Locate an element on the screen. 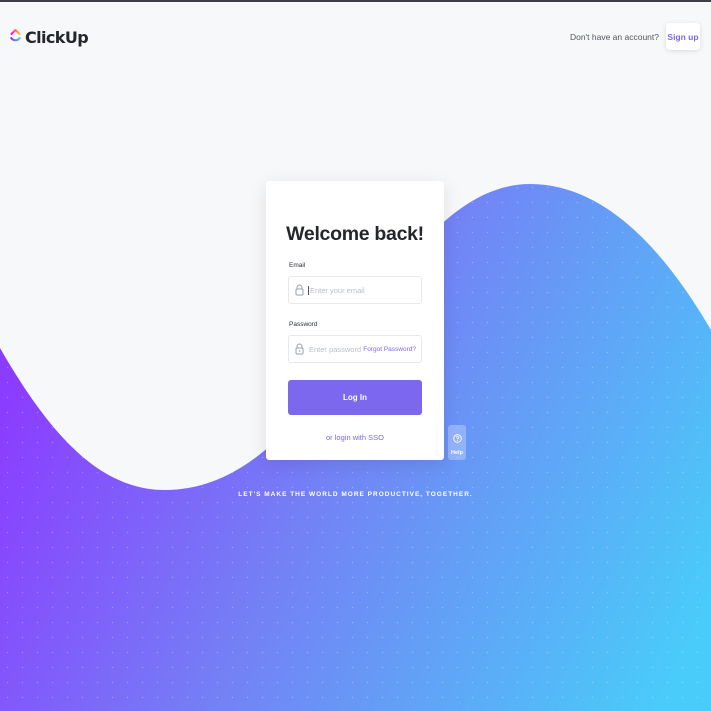 The image size is (711, 711). brand-name: ClickUp is located at coordinates (57, 37).